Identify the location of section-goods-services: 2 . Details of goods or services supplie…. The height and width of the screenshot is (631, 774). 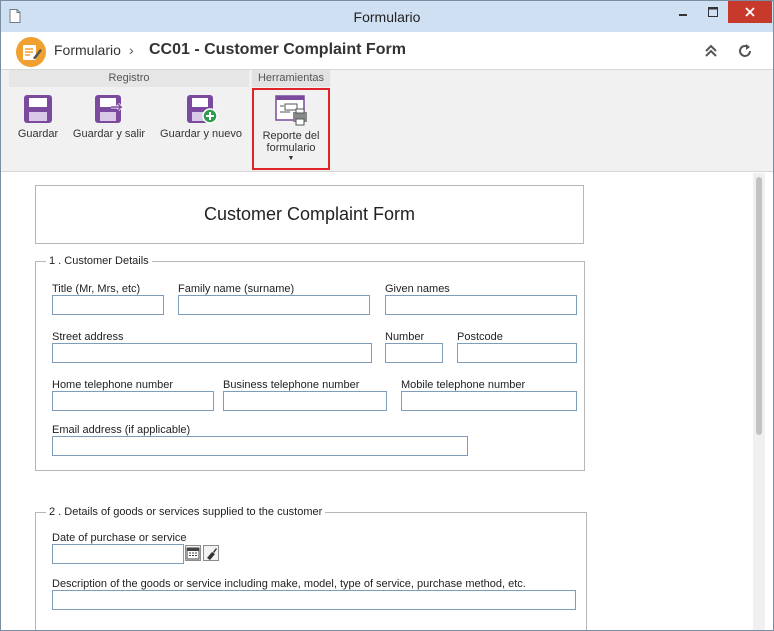
(311, 568).